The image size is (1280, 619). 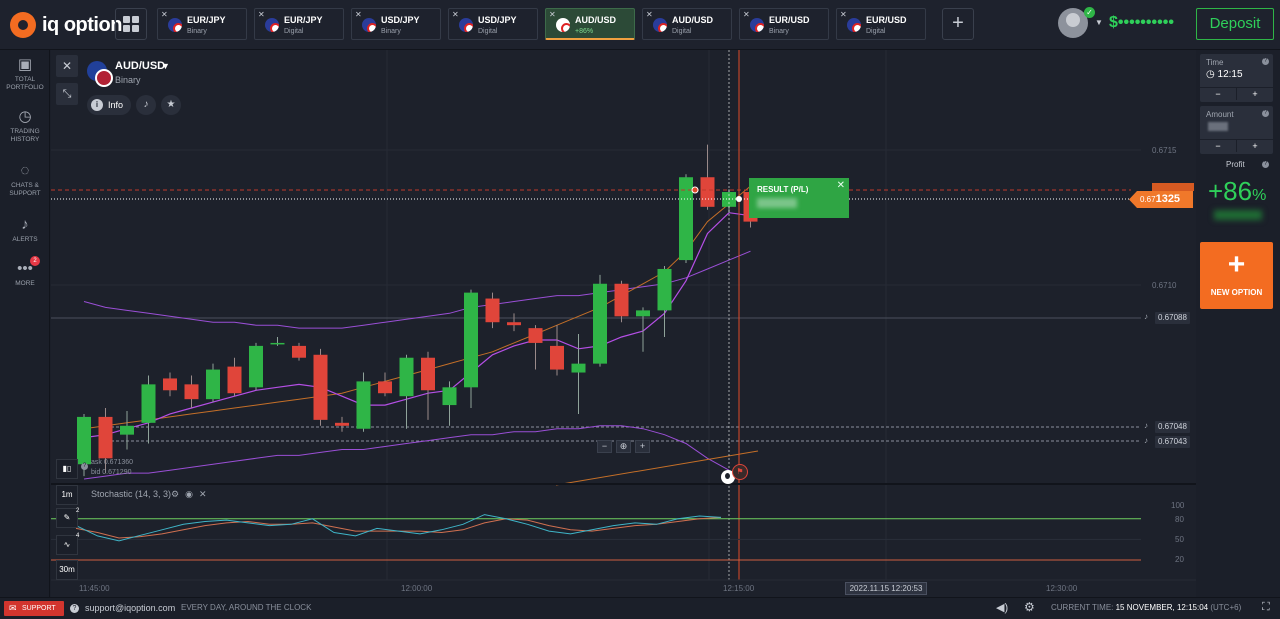 I want to click on alert-price-tag: 0.67043, so click(x=1172, y=442).